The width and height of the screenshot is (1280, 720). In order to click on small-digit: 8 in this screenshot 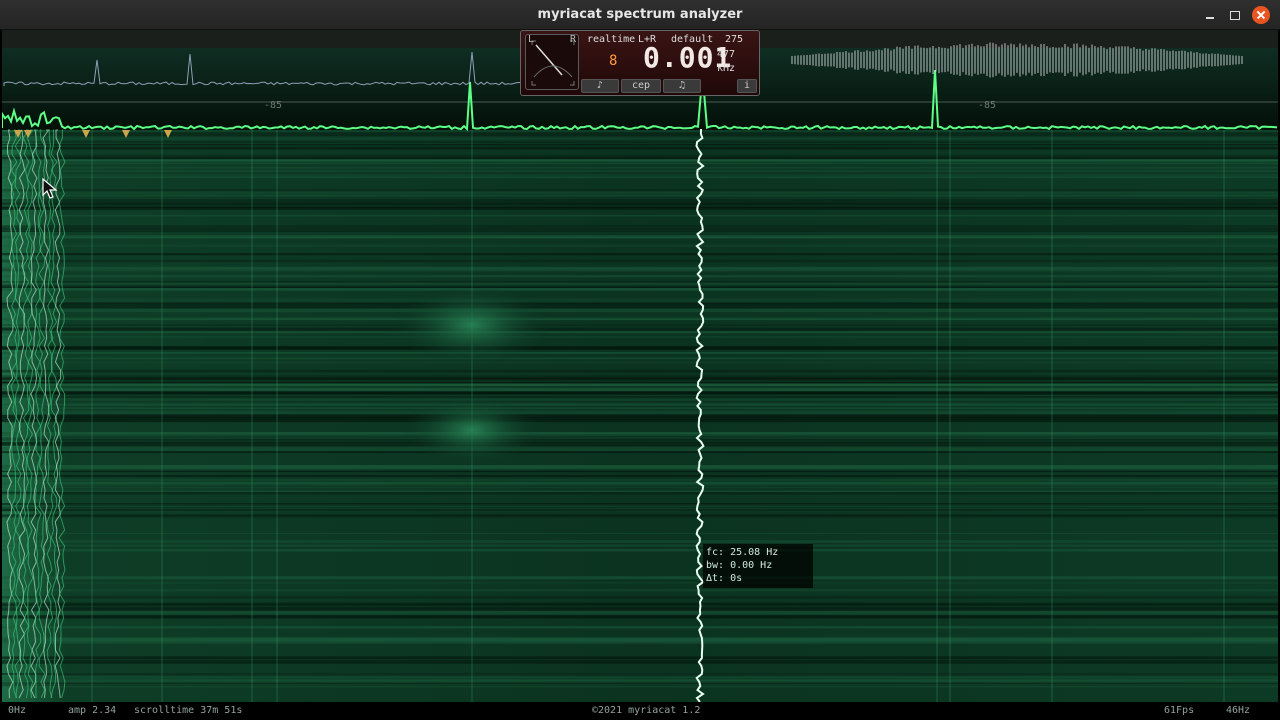, I will do `click(613, 61)`.